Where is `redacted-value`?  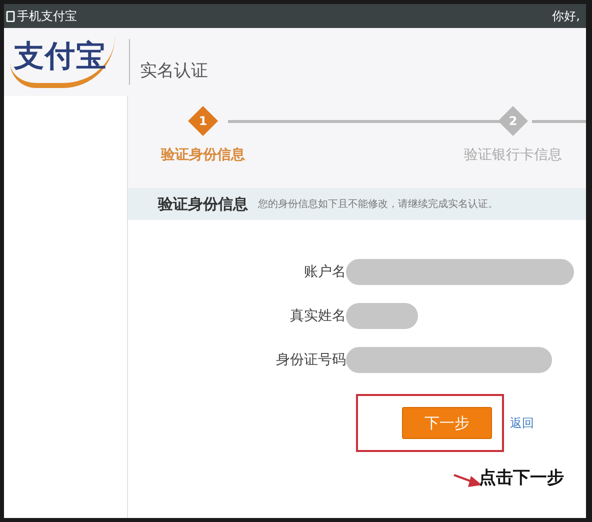 redacted-value is located at coordinates (382, 316).